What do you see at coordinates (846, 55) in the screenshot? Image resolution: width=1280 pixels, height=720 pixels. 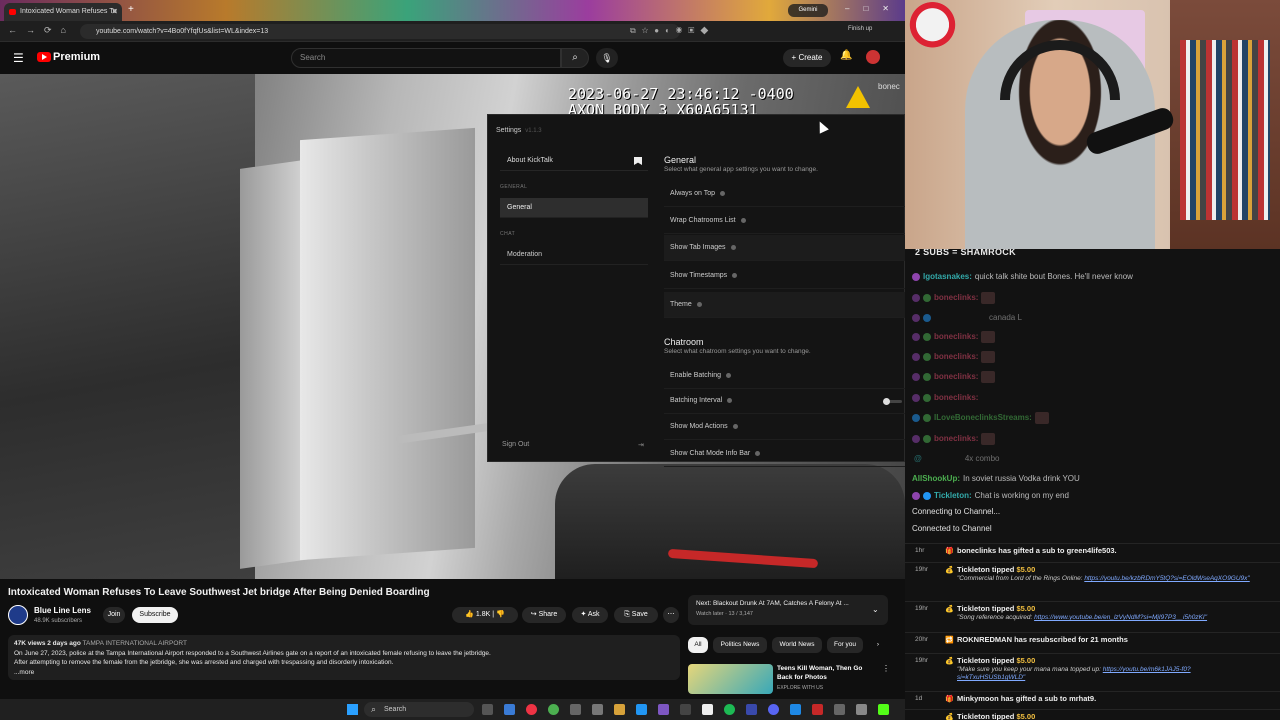 I see `bell-icon: 🔔` at bounding box center [846, 55].